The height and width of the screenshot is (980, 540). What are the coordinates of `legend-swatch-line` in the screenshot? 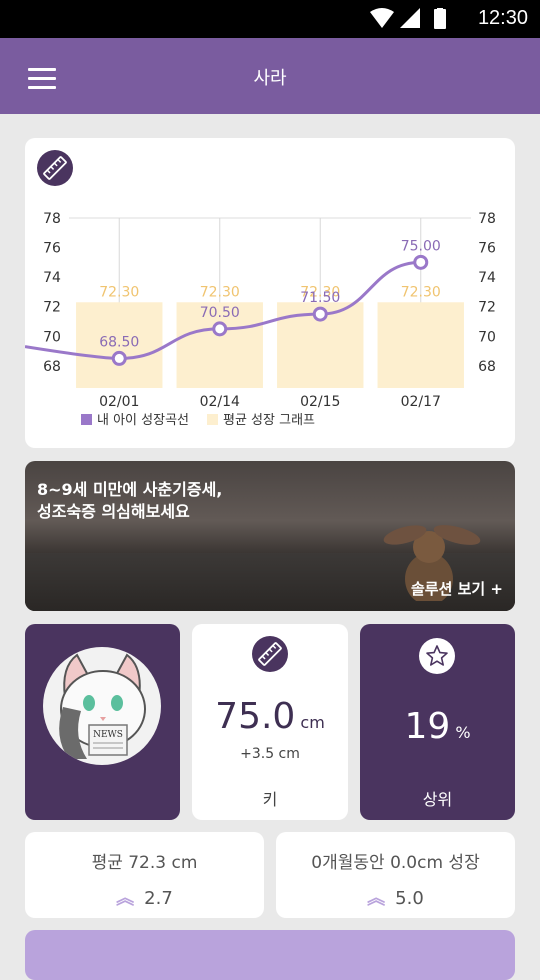 It's located at (86, 419).